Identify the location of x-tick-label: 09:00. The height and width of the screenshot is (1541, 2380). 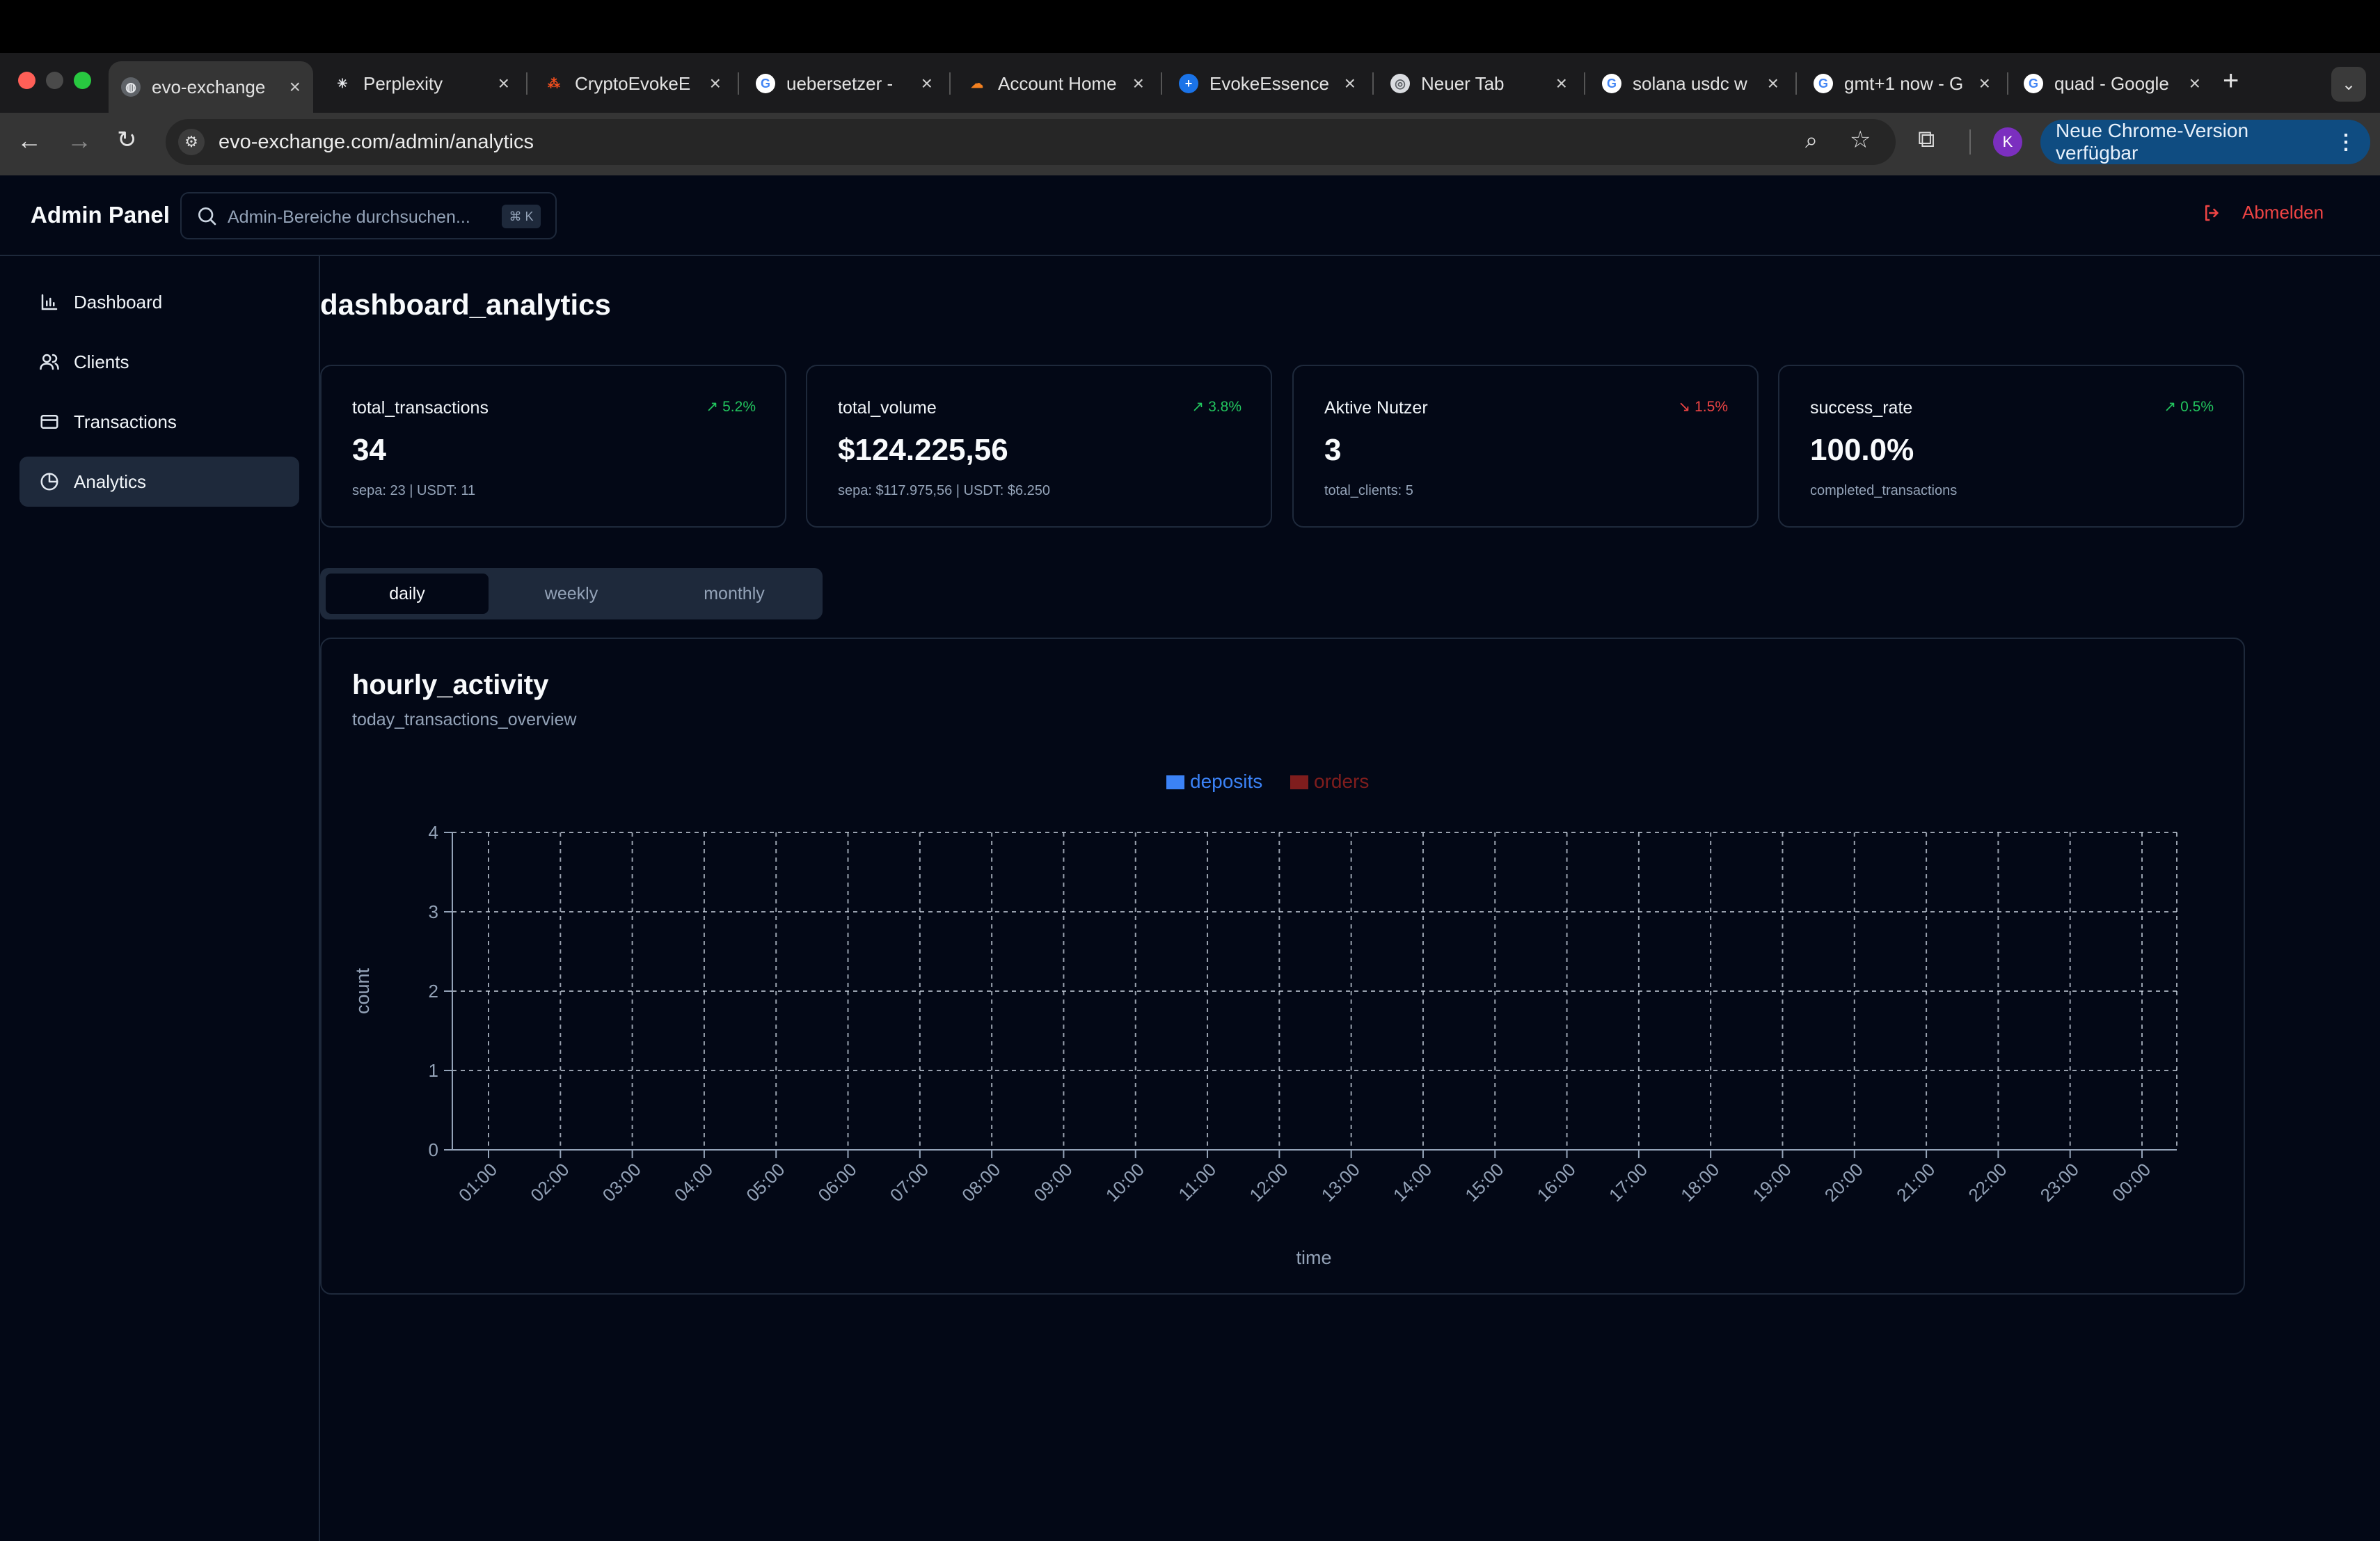
(1052, 1182).